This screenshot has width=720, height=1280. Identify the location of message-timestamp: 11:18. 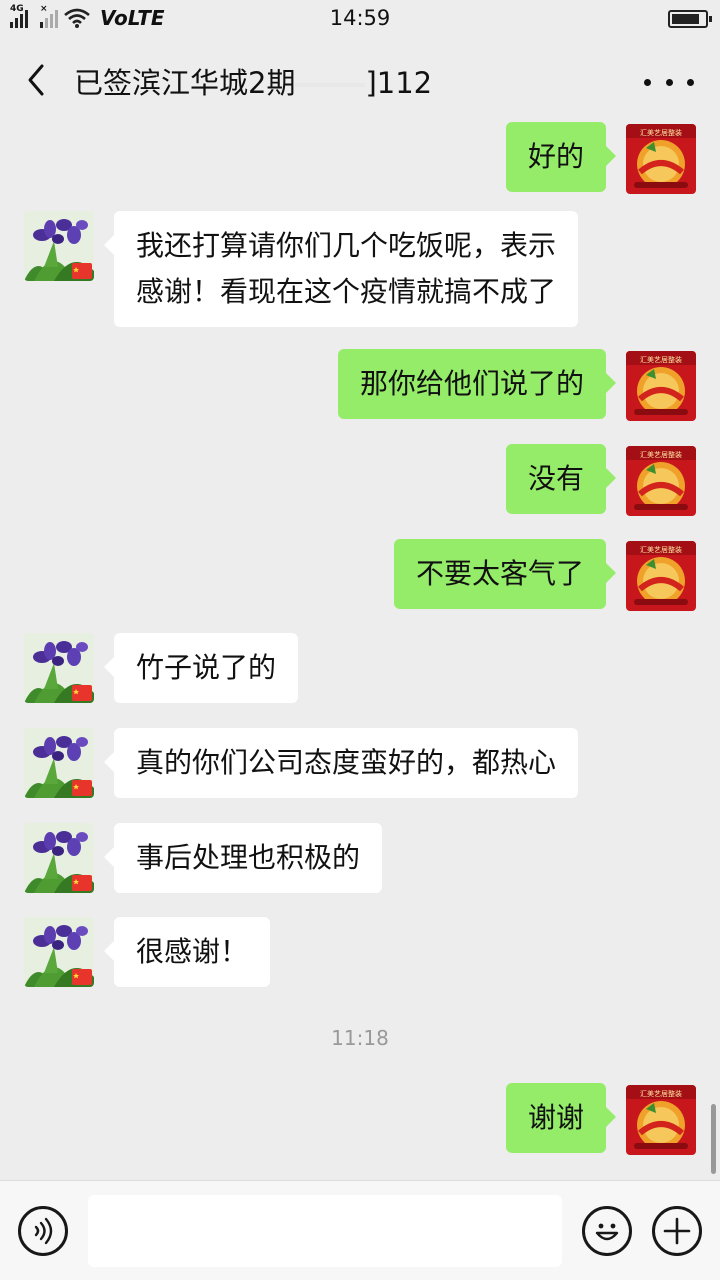
(360, 1038).